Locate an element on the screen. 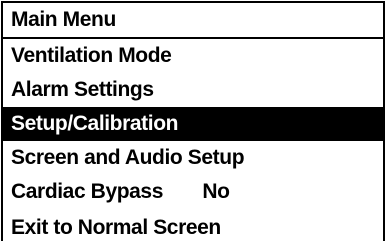 This screenshot has width=388, height=243. menu-item-setup-calibration: Setup/Calibration is located at coordinates (193, 124).